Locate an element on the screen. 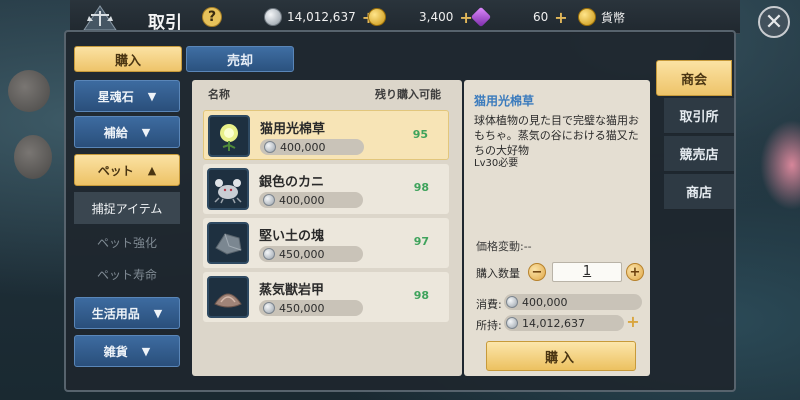 The height and width of the screenshot is (400, 800). owned-label: 所持: is located at coordinates (489, 325).